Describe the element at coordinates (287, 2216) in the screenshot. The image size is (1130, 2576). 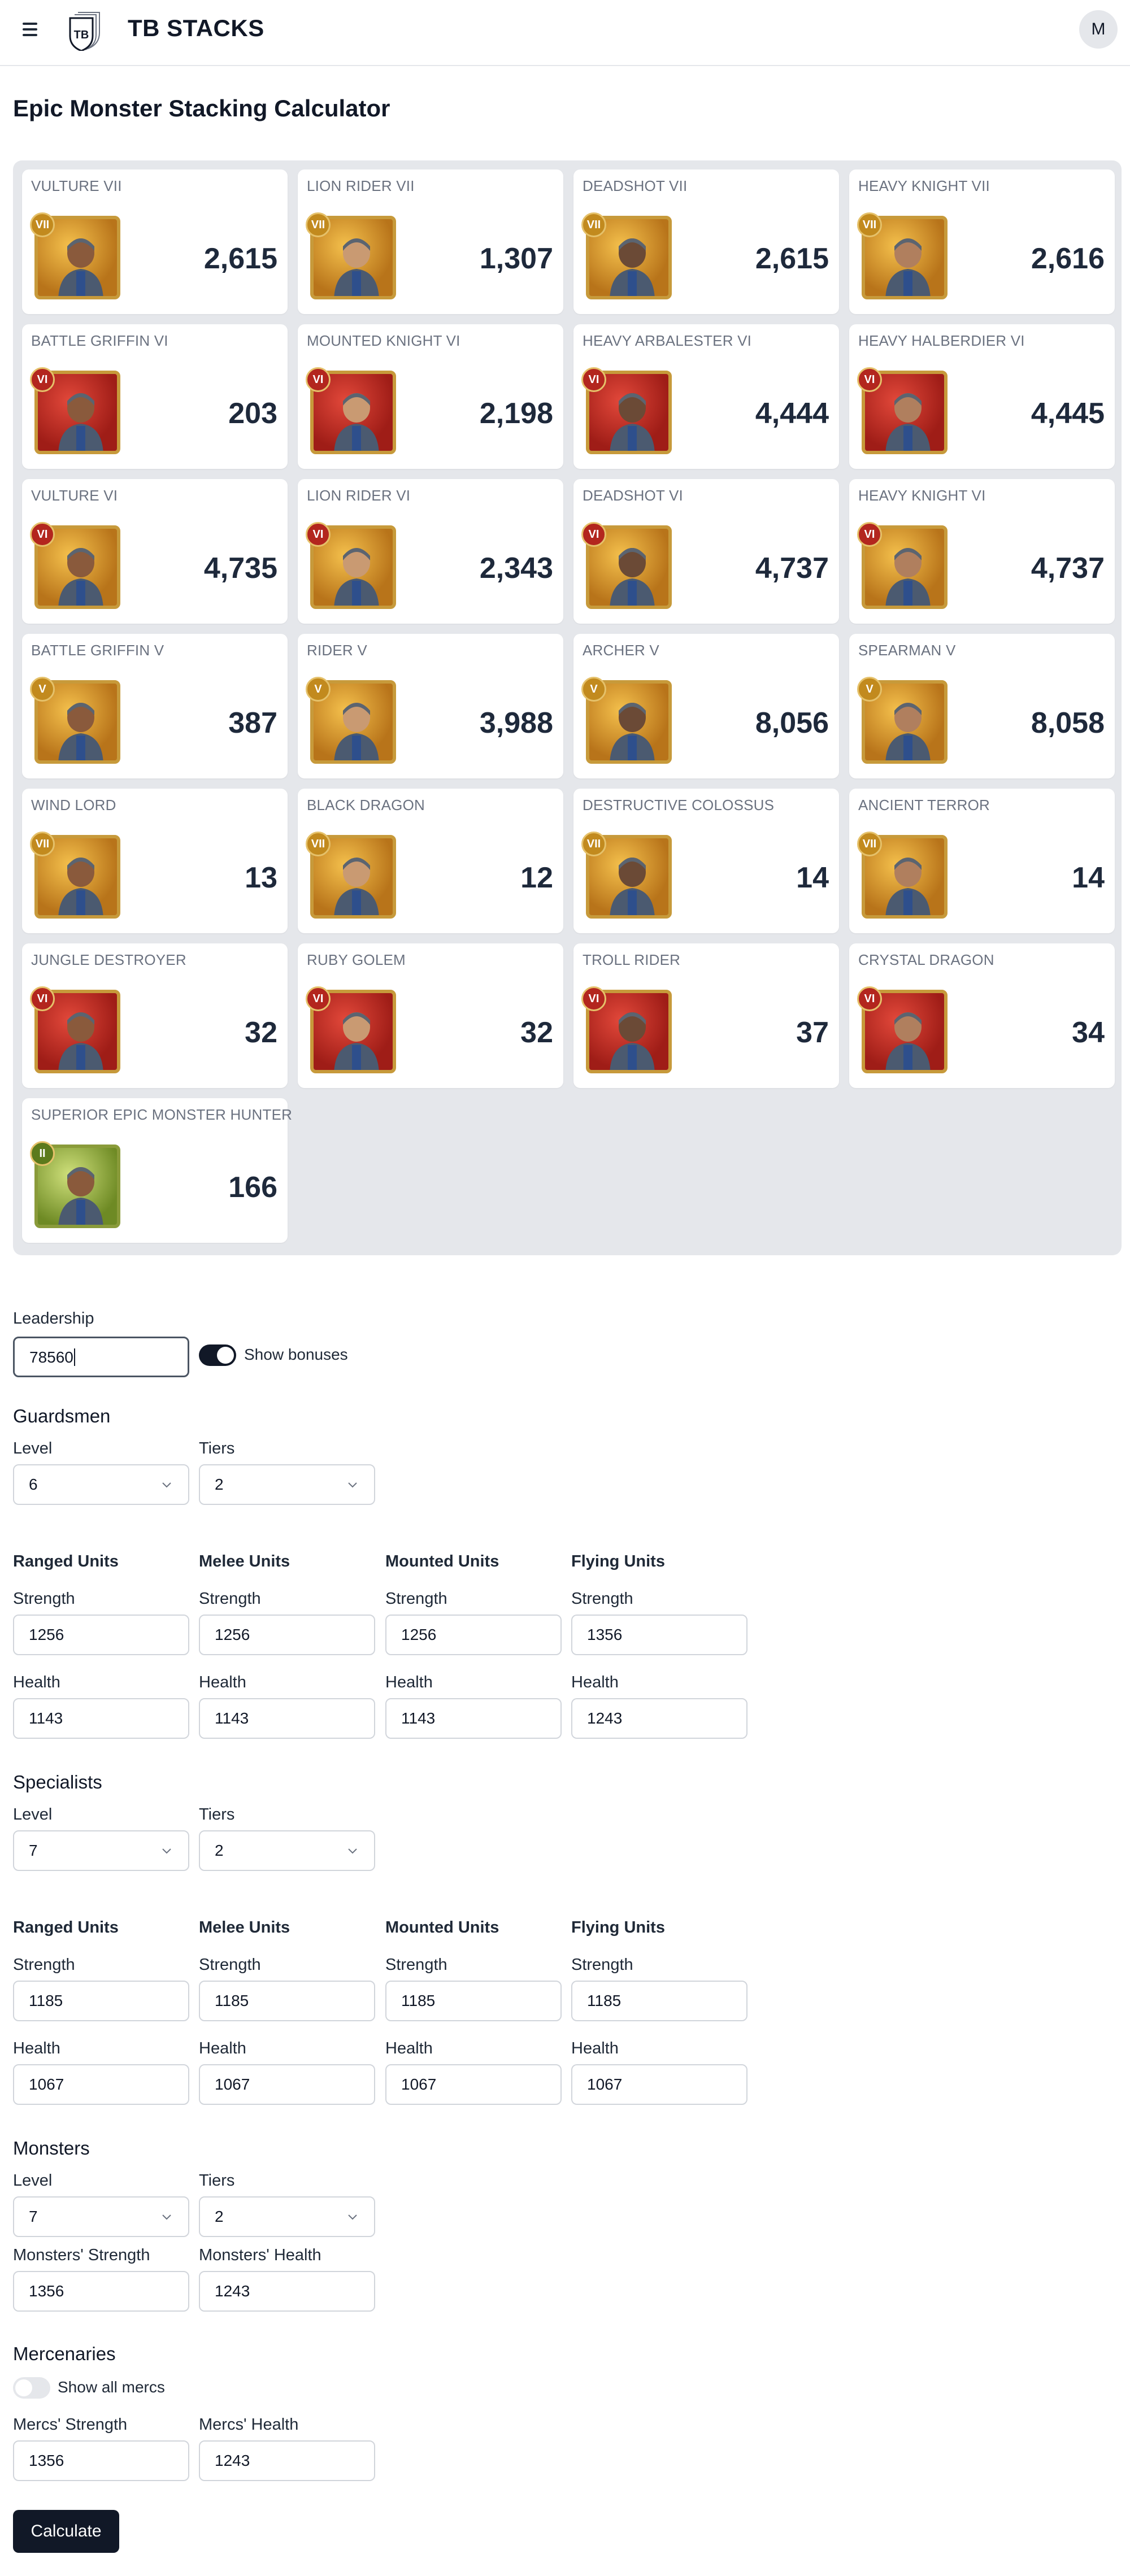
I see `monsters-tiers-select: 2` at that location.